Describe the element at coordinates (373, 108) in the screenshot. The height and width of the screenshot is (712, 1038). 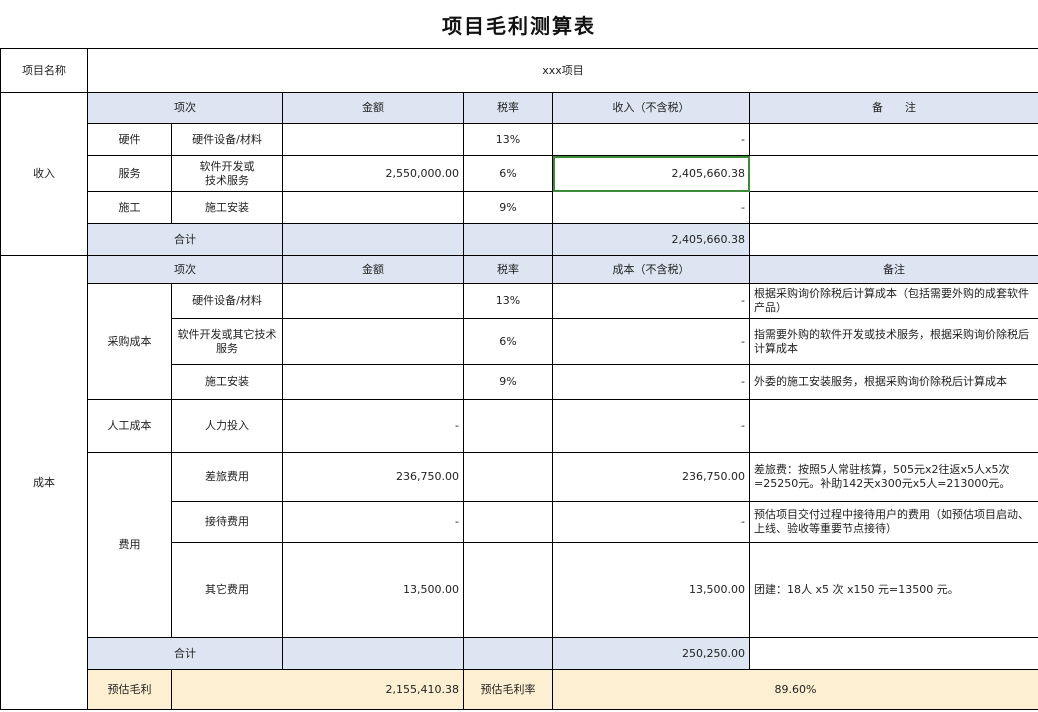
I see `income-header-amount: 金额` at that location.